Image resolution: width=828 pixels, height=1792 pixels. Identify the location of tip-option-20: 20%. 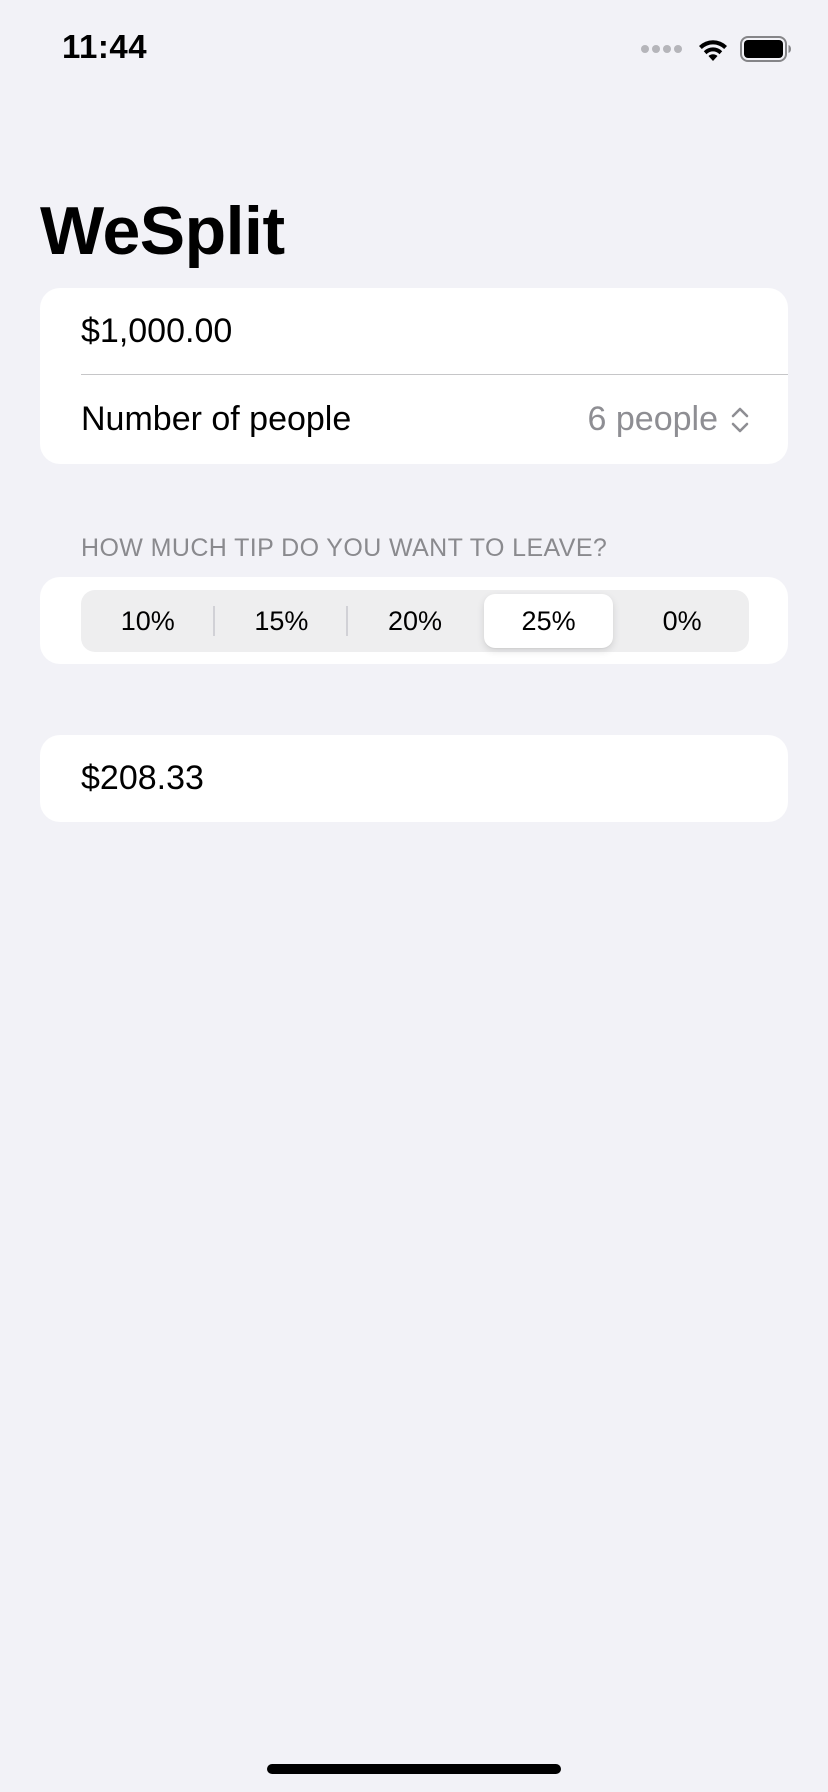
(415, 621).